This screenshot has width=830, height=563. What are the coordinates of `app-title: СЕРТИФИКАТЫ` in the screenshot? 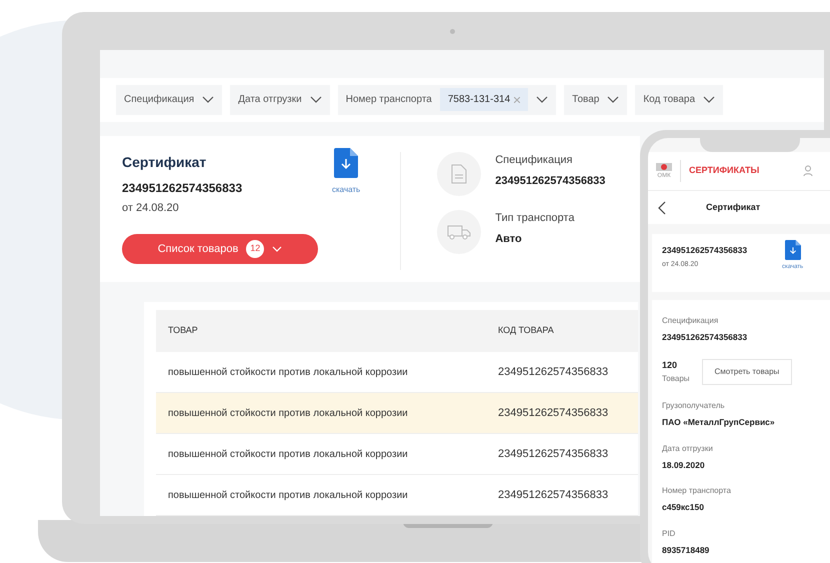 It's located at (724, 171).